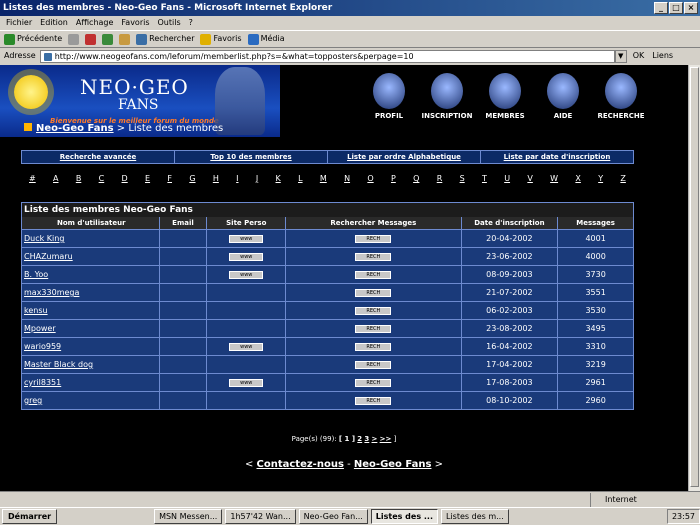 This screenshot has width=700, height=525. What do you see at coordinates (505, 96) in the screenshot?
I see `nav-membres: MEMBRES` at bounding box center [505, 96].